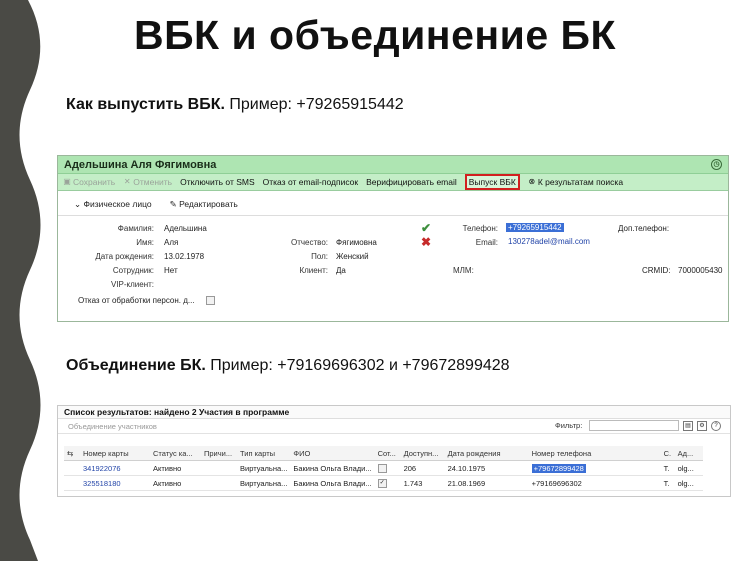  I want to click on issue-vbk-button: Выпуск ВБК, so click(492, 182).